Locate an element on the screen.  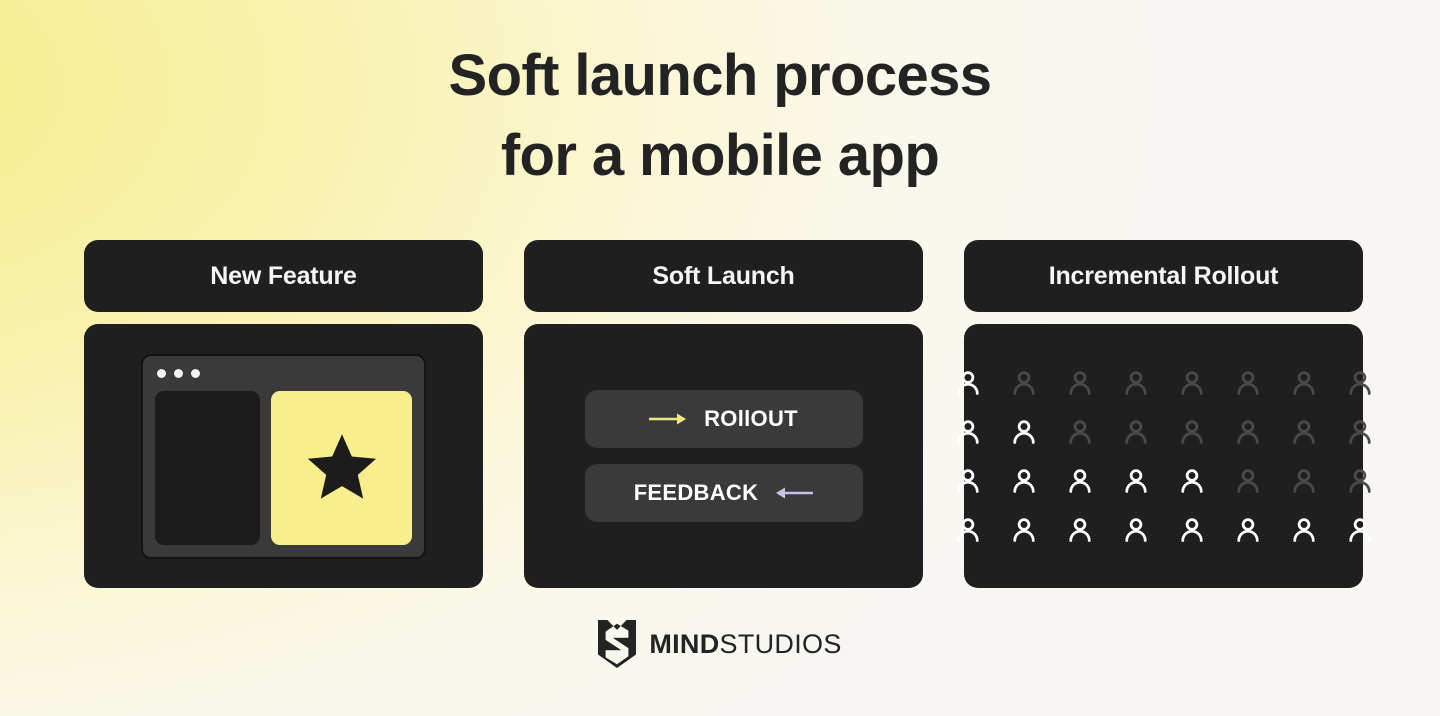
arrow-right-icon is located at coordinates (668, 419).